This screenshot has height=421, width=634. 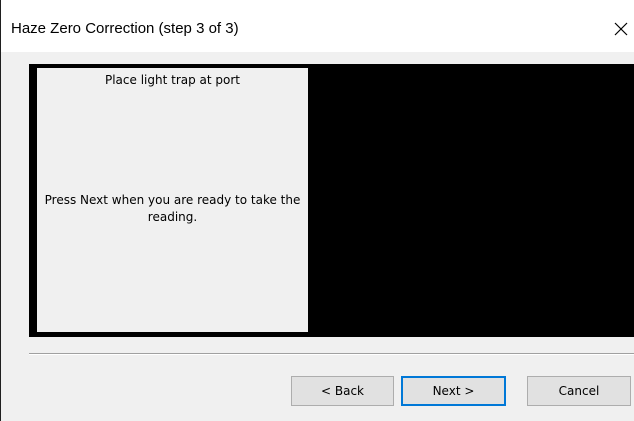 I want to click on next-button: Next >, so click(x=453, y=391).